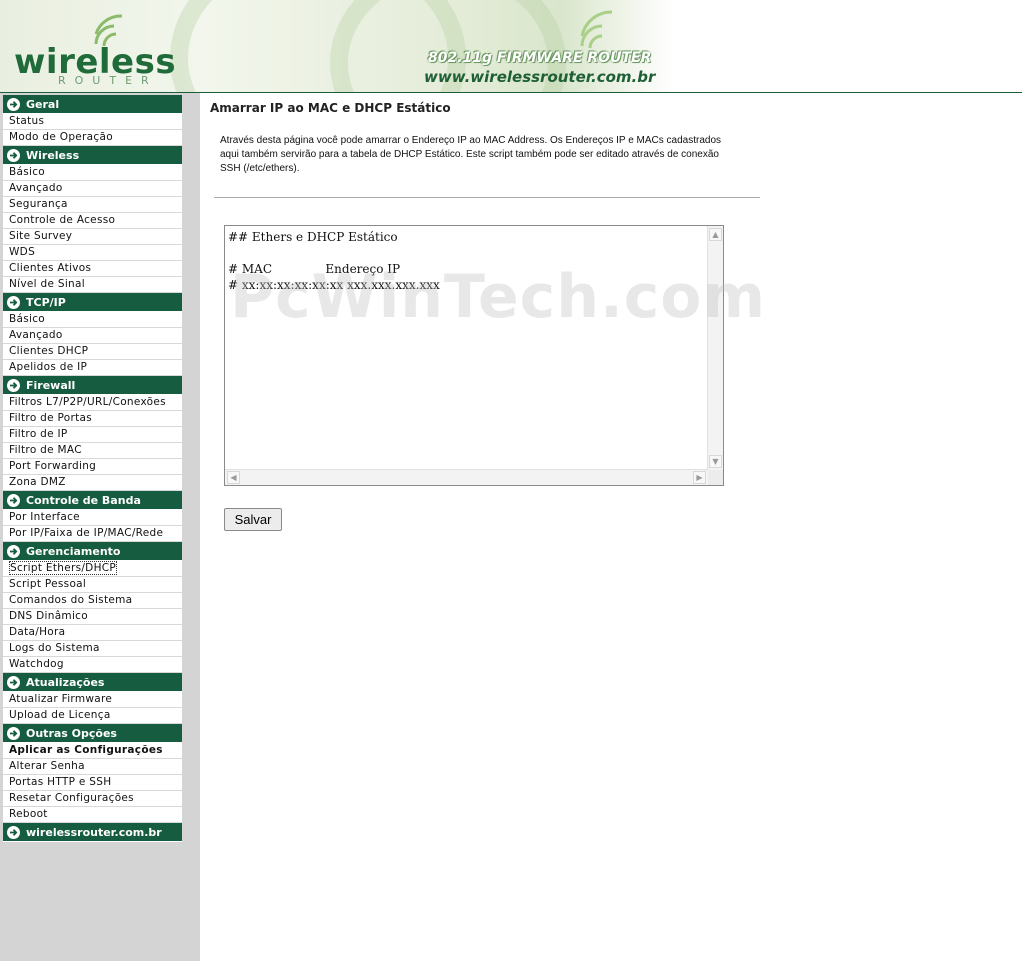  I want to click on sidebar-section-outras-opcoes: Outras Opções, so click(92, 733).